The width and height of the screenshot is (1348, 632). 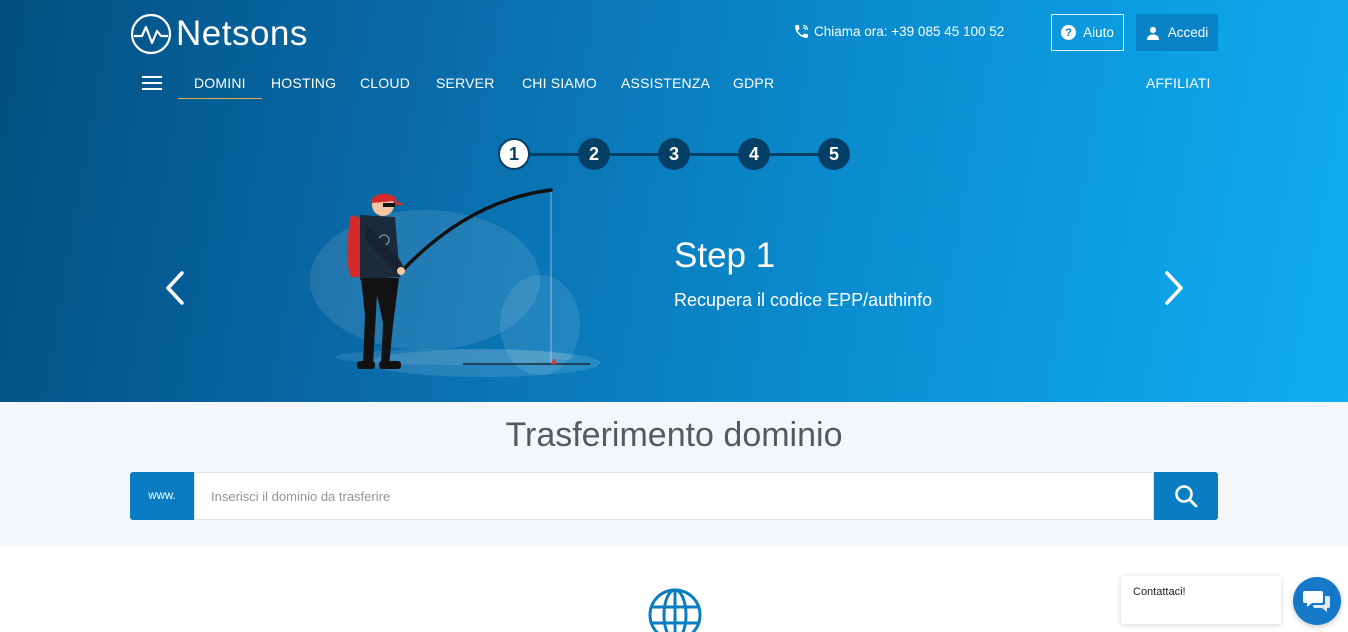 I want to click on nav-affiliati: AFFILIATI, so click(x=1178, y=83).